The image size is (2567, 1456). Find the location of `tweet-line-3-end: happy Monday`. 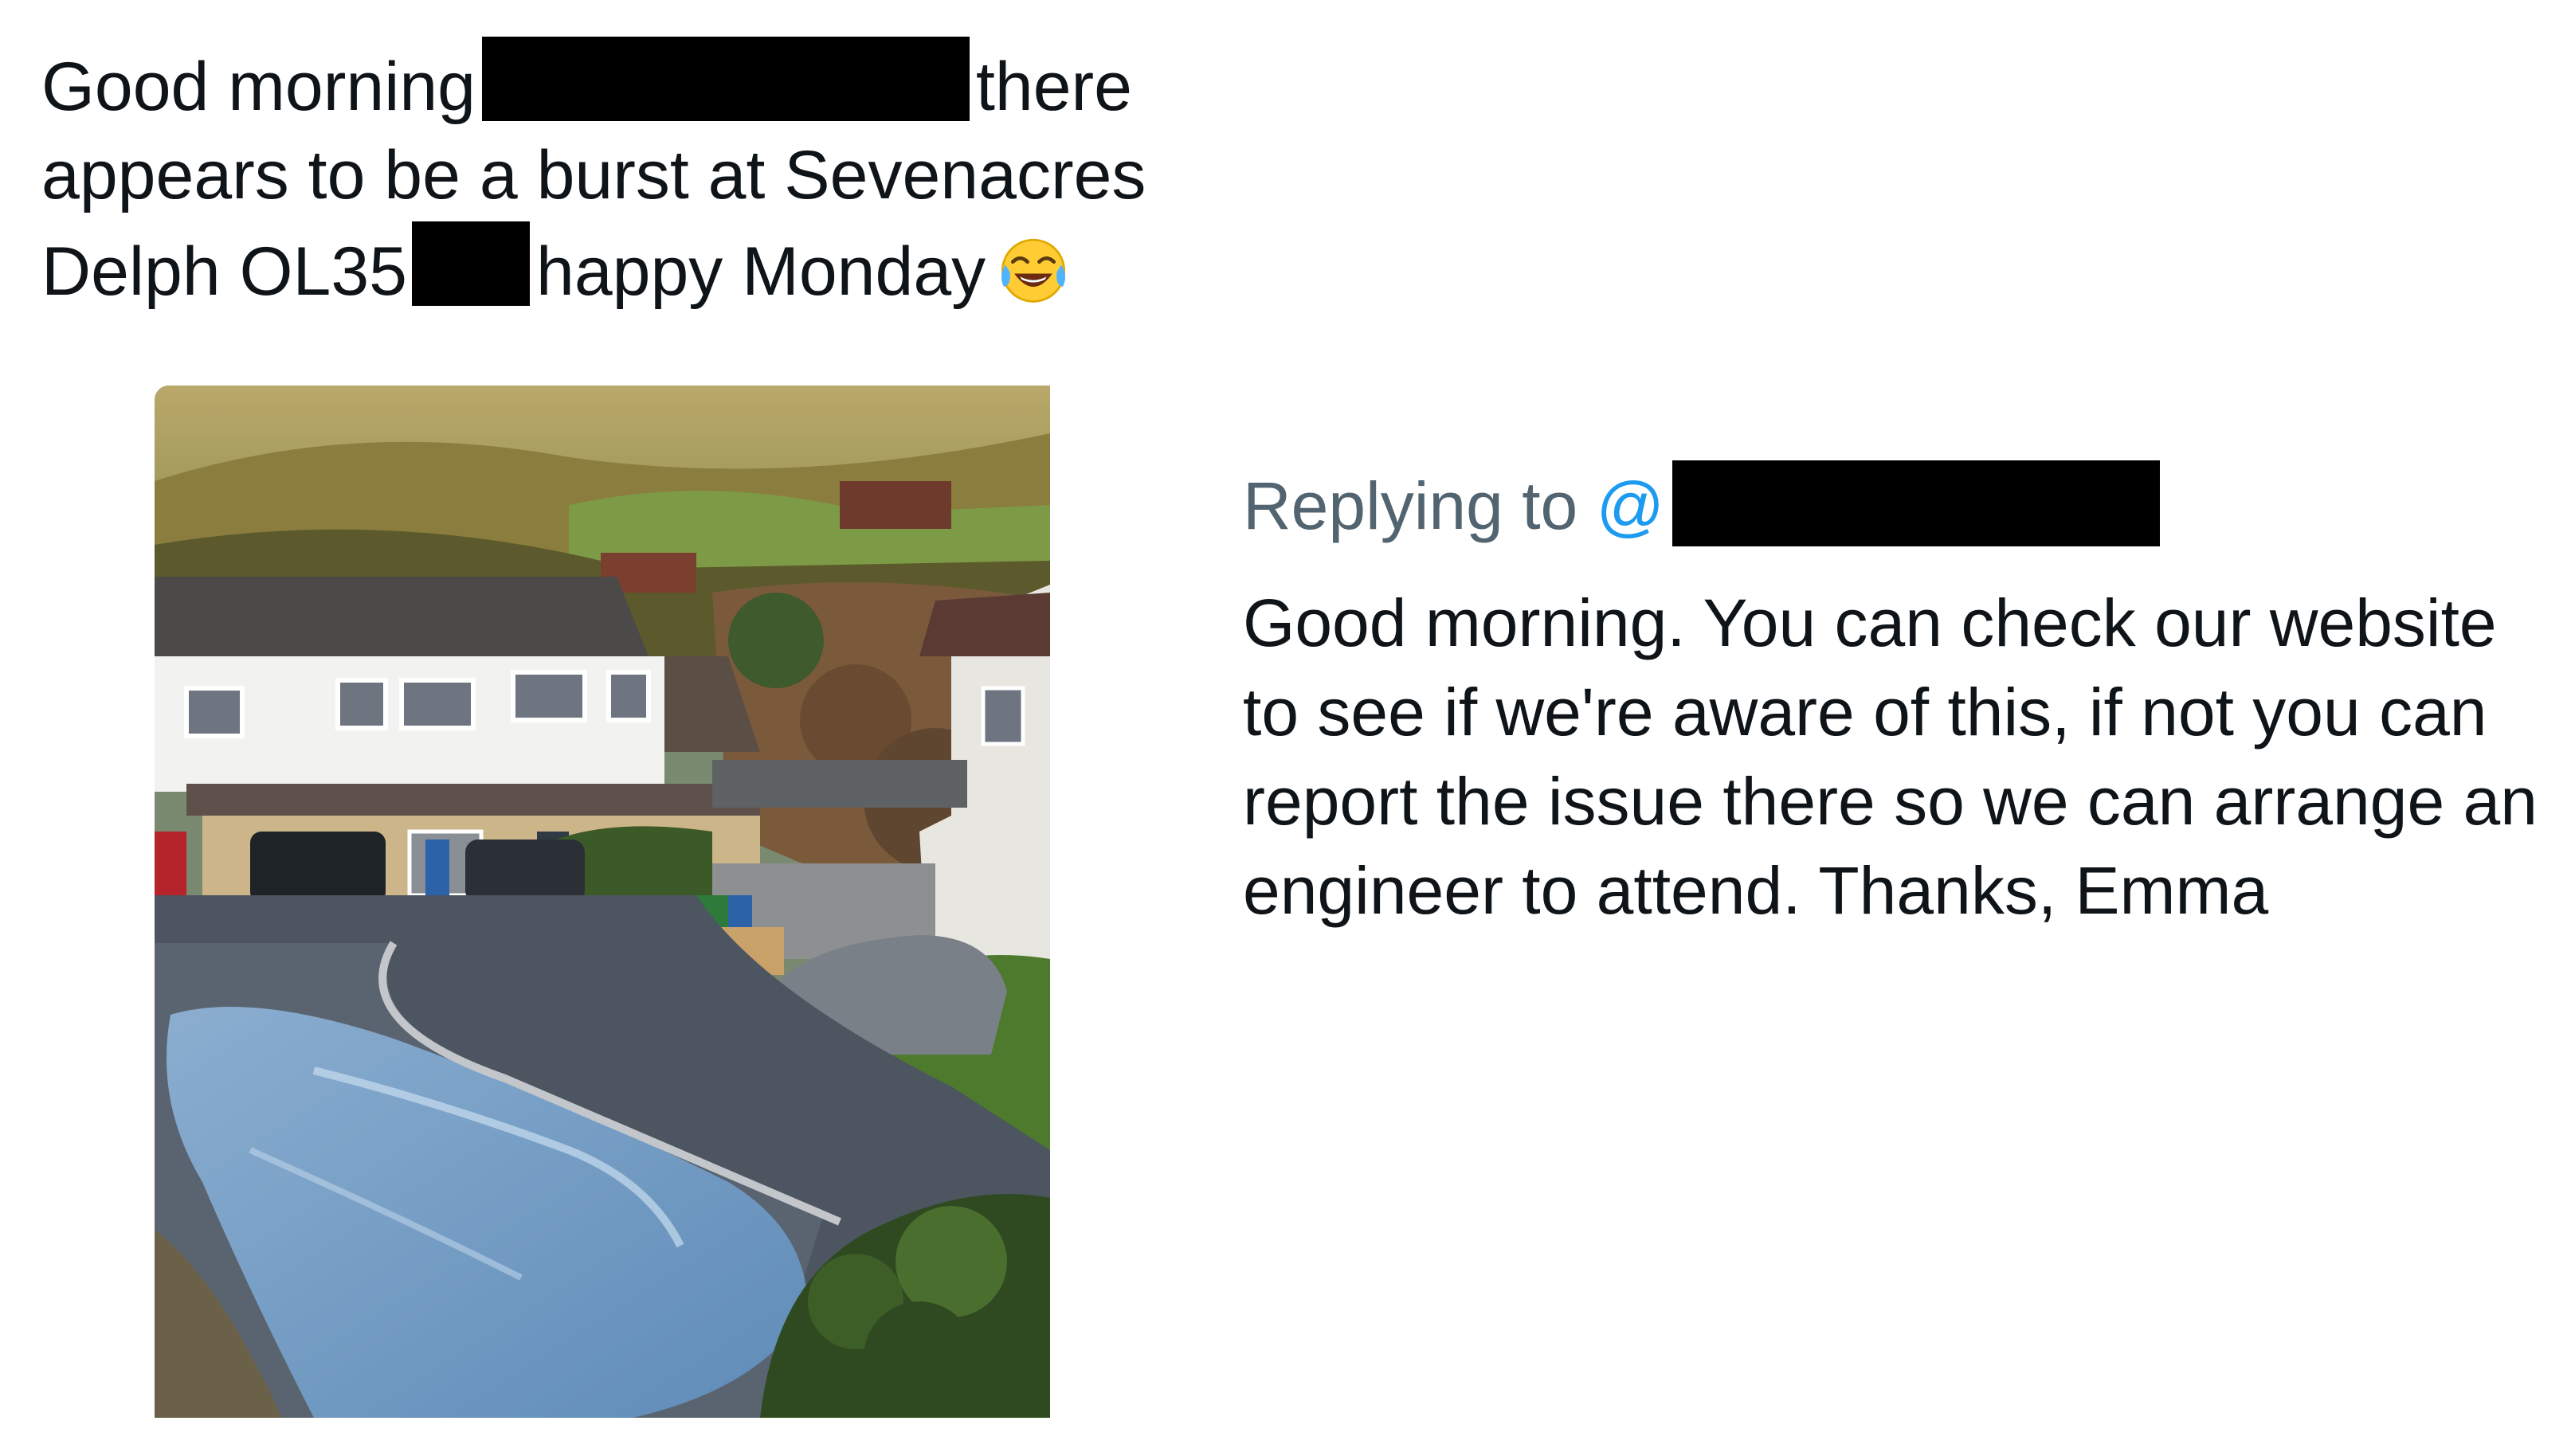

tweet-line-3-end: happy Monday is located at coordinates (760, 271).